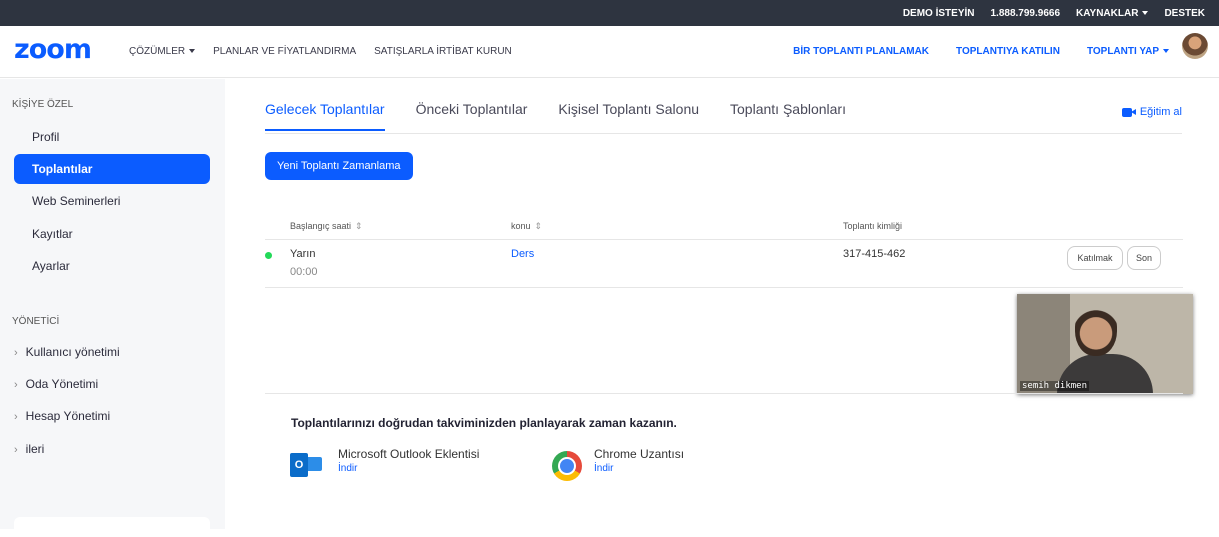 The height and width of the screenshot is (537, 1219). Describe the element at coordinates (724, 239) in the screenshot. I see `table-header-divider` at that location.